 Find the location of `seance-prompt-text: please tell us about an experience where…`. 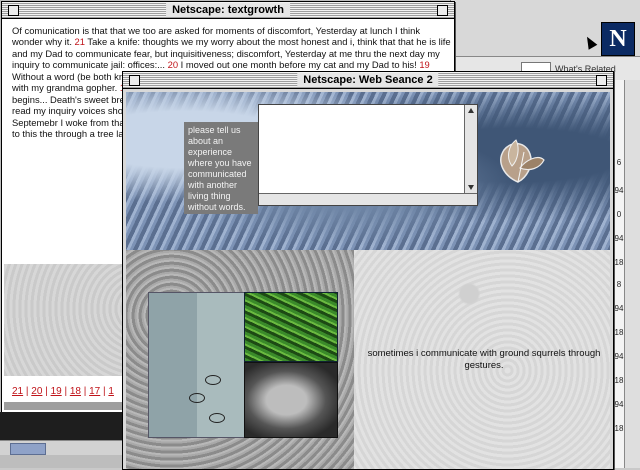

seance-prompt-text: please tell us about an experience where… is located at coordinates (221, 168).